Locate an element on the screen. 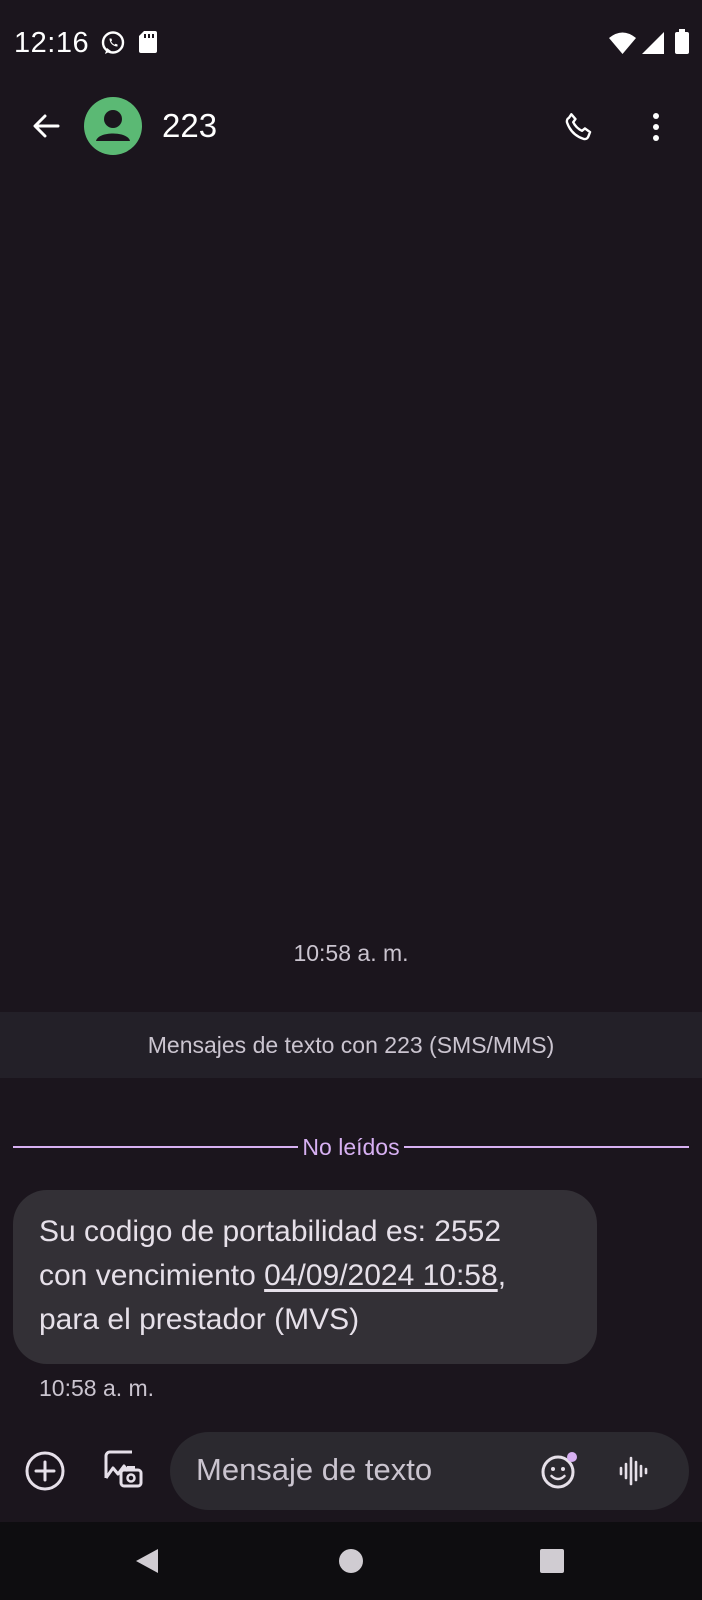 This screenshot has width=702, height=1600. nav-home-icon is located at coordinates (351, 1561).